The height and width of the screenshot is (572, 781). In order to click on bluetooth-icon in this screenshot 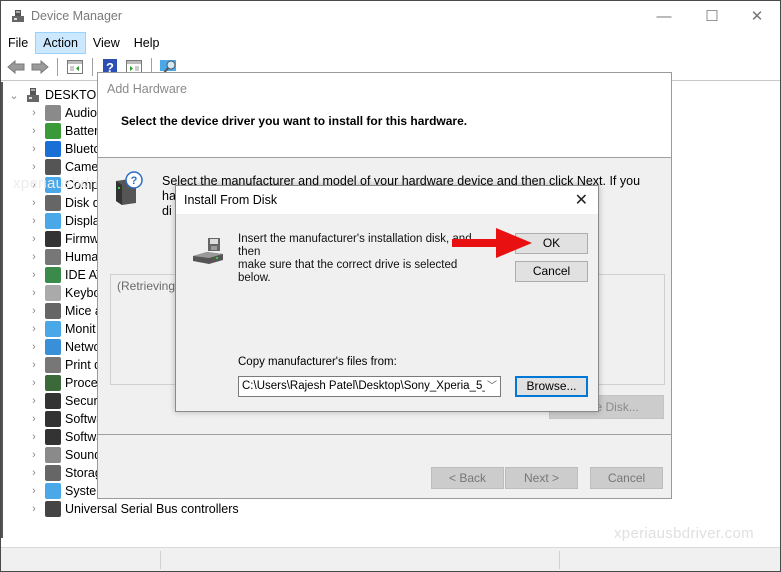, I will do `click(53, 149)`.